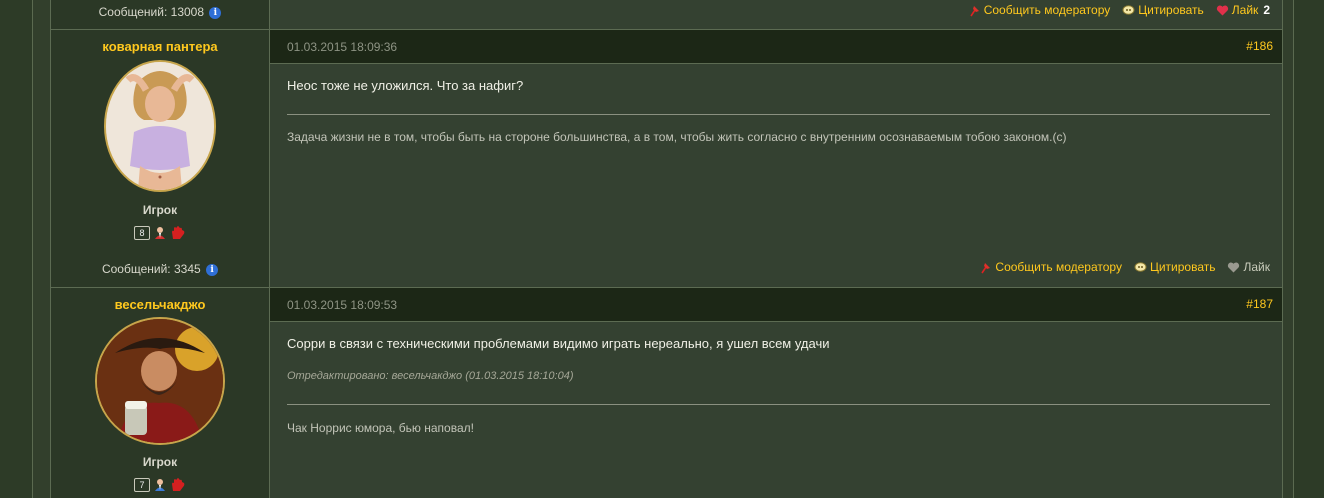 Image resolution: width=1324 pixels, height=498 pixels. I want to click on post-header: 01.03.2015 18:09:36 #186, so click(776, 47).